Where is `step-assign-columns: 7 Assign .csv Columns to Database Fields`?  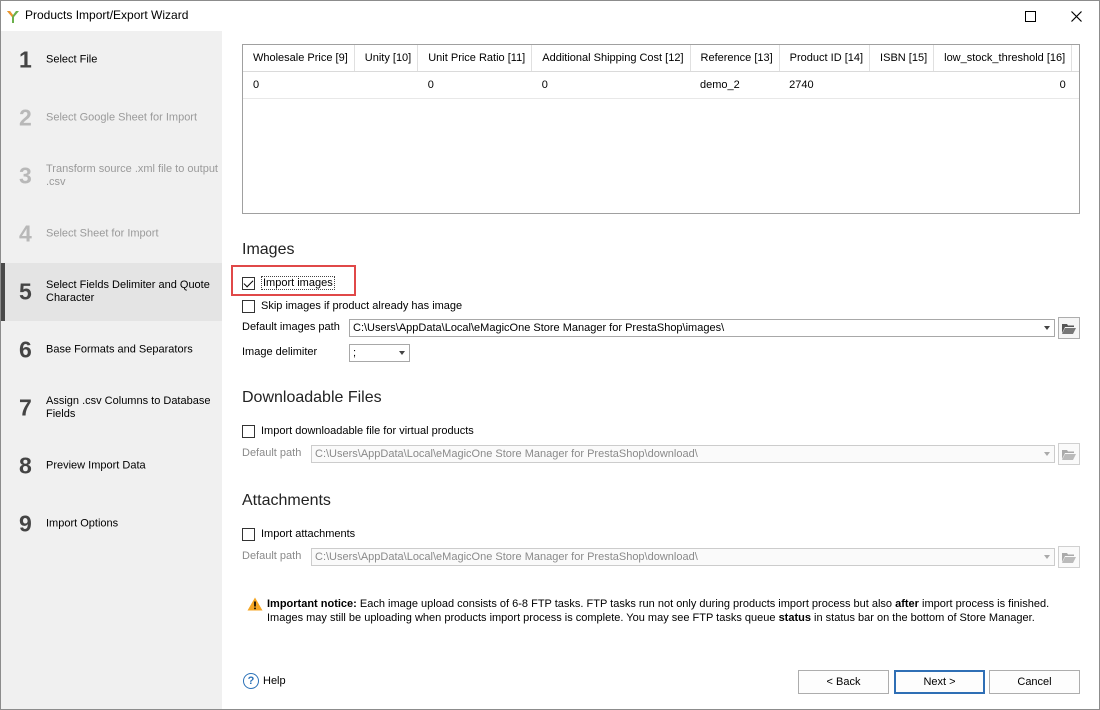
step-assign-columns: 7 Assign .csv Columns to Database Fields is located at coordinates (111, 408).